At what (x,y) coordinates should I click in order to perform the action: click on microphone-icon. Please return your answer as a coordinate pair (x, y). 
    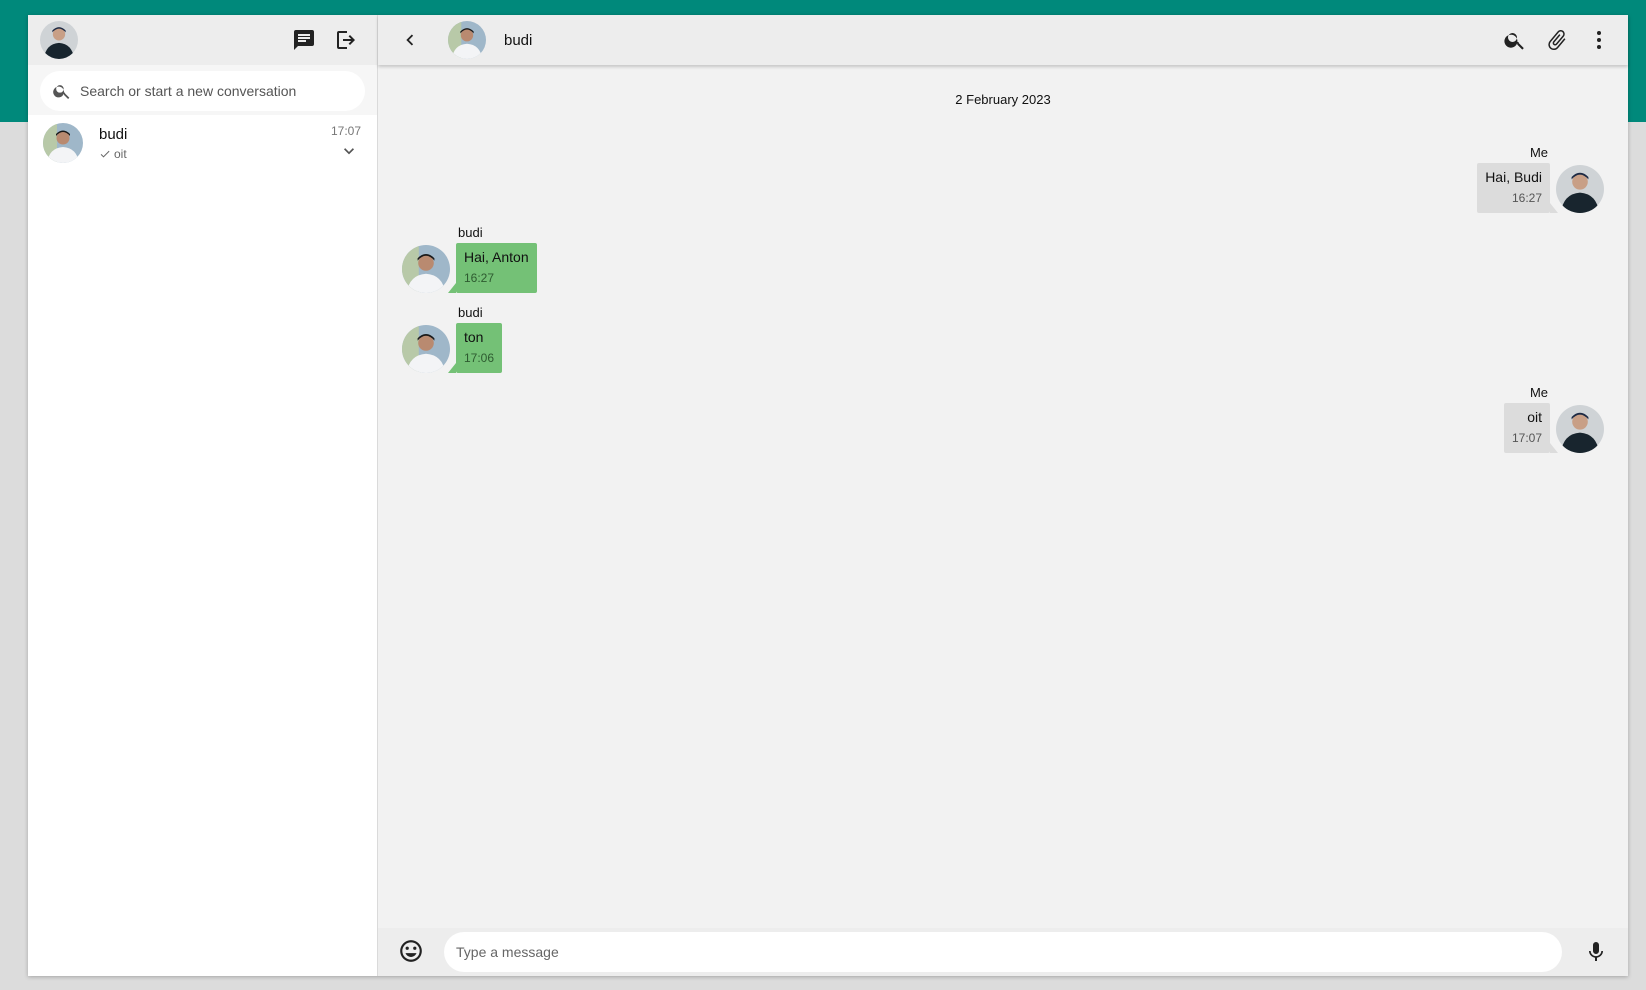
    Looking at the image, I should click on (1596, 951).